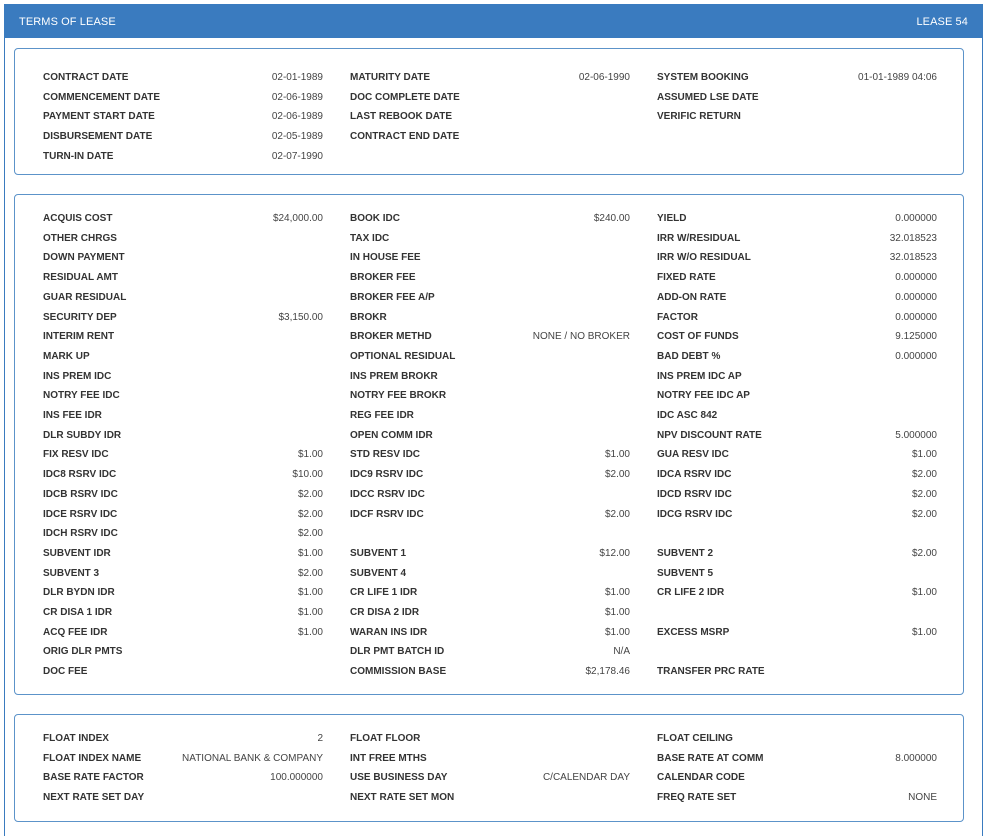 The image size is (987, 836). Describe the element at coordinates (916, 435) in the screenshot. I see `field-value: 5.000000` at that location.